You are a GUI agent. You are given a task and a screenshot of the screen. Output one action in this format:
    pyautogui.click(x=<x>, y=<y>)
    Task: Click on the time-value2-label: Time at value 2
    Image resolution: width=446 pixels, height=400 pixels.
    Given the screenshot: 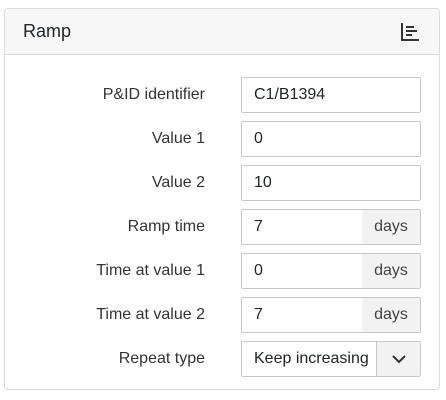 What is the action you would take?
    pyautogui.click(x=150, y=314)
    